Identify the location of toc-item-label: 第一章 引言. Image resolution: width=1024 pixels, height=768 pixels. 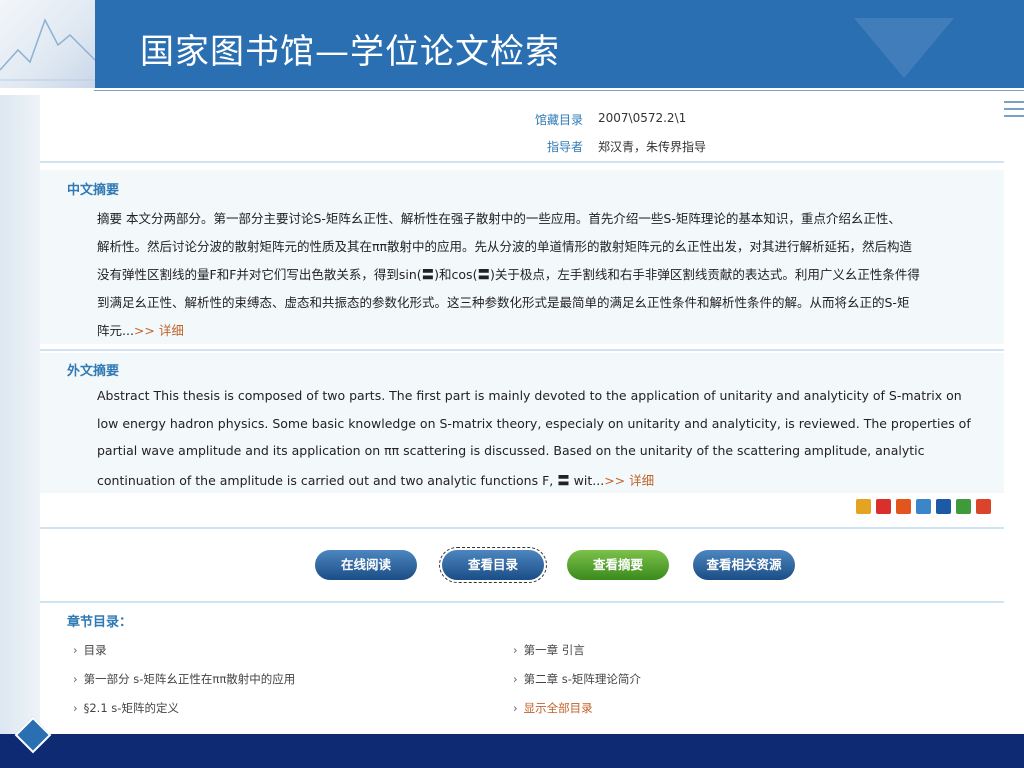
(554, 650).